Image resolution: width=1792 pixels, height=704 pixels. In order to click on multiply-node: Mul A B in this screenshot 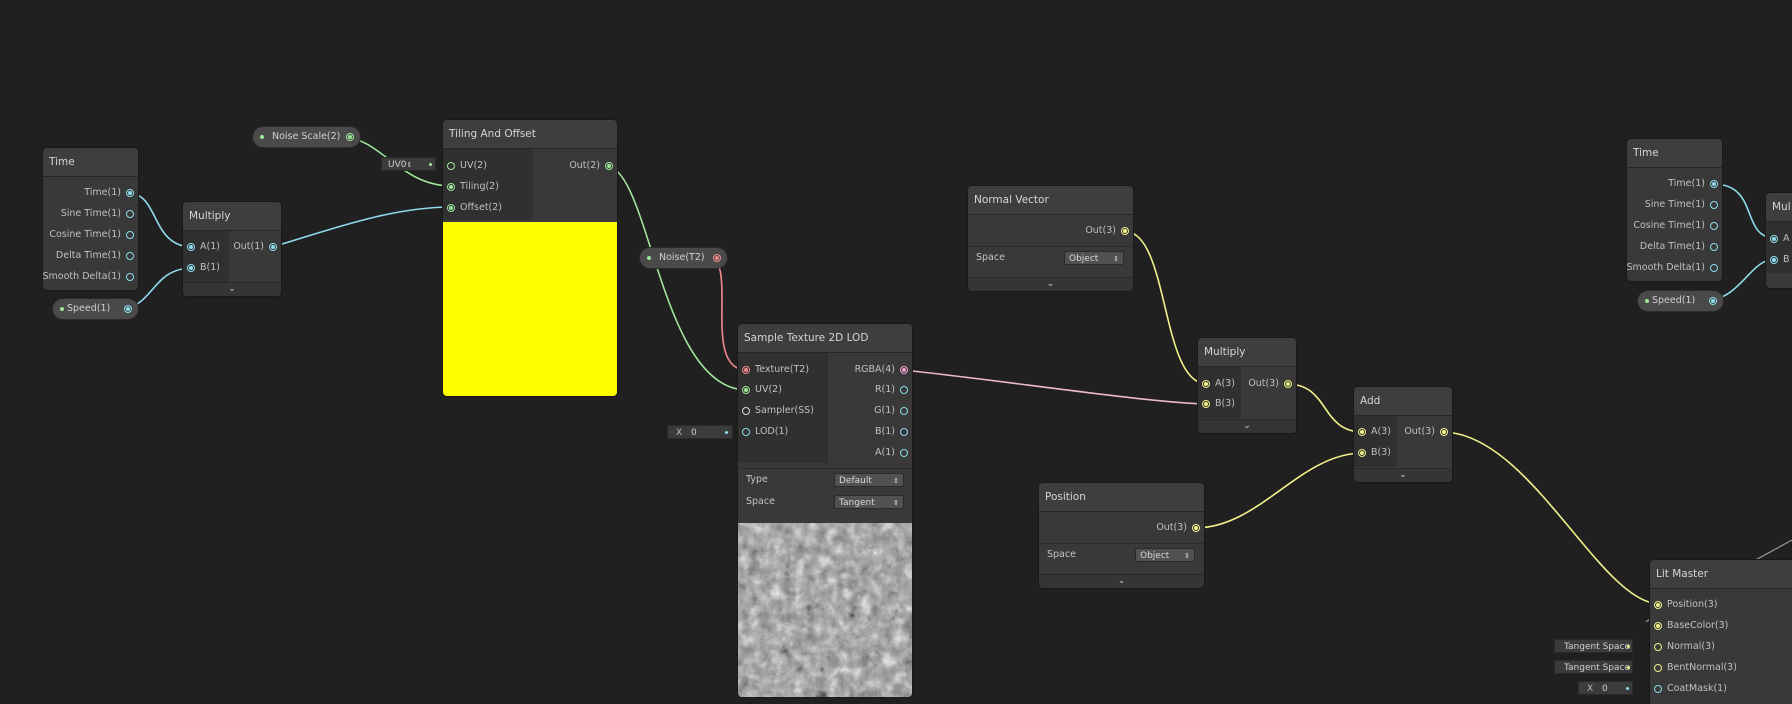, I will do `click(1779, 240)`.